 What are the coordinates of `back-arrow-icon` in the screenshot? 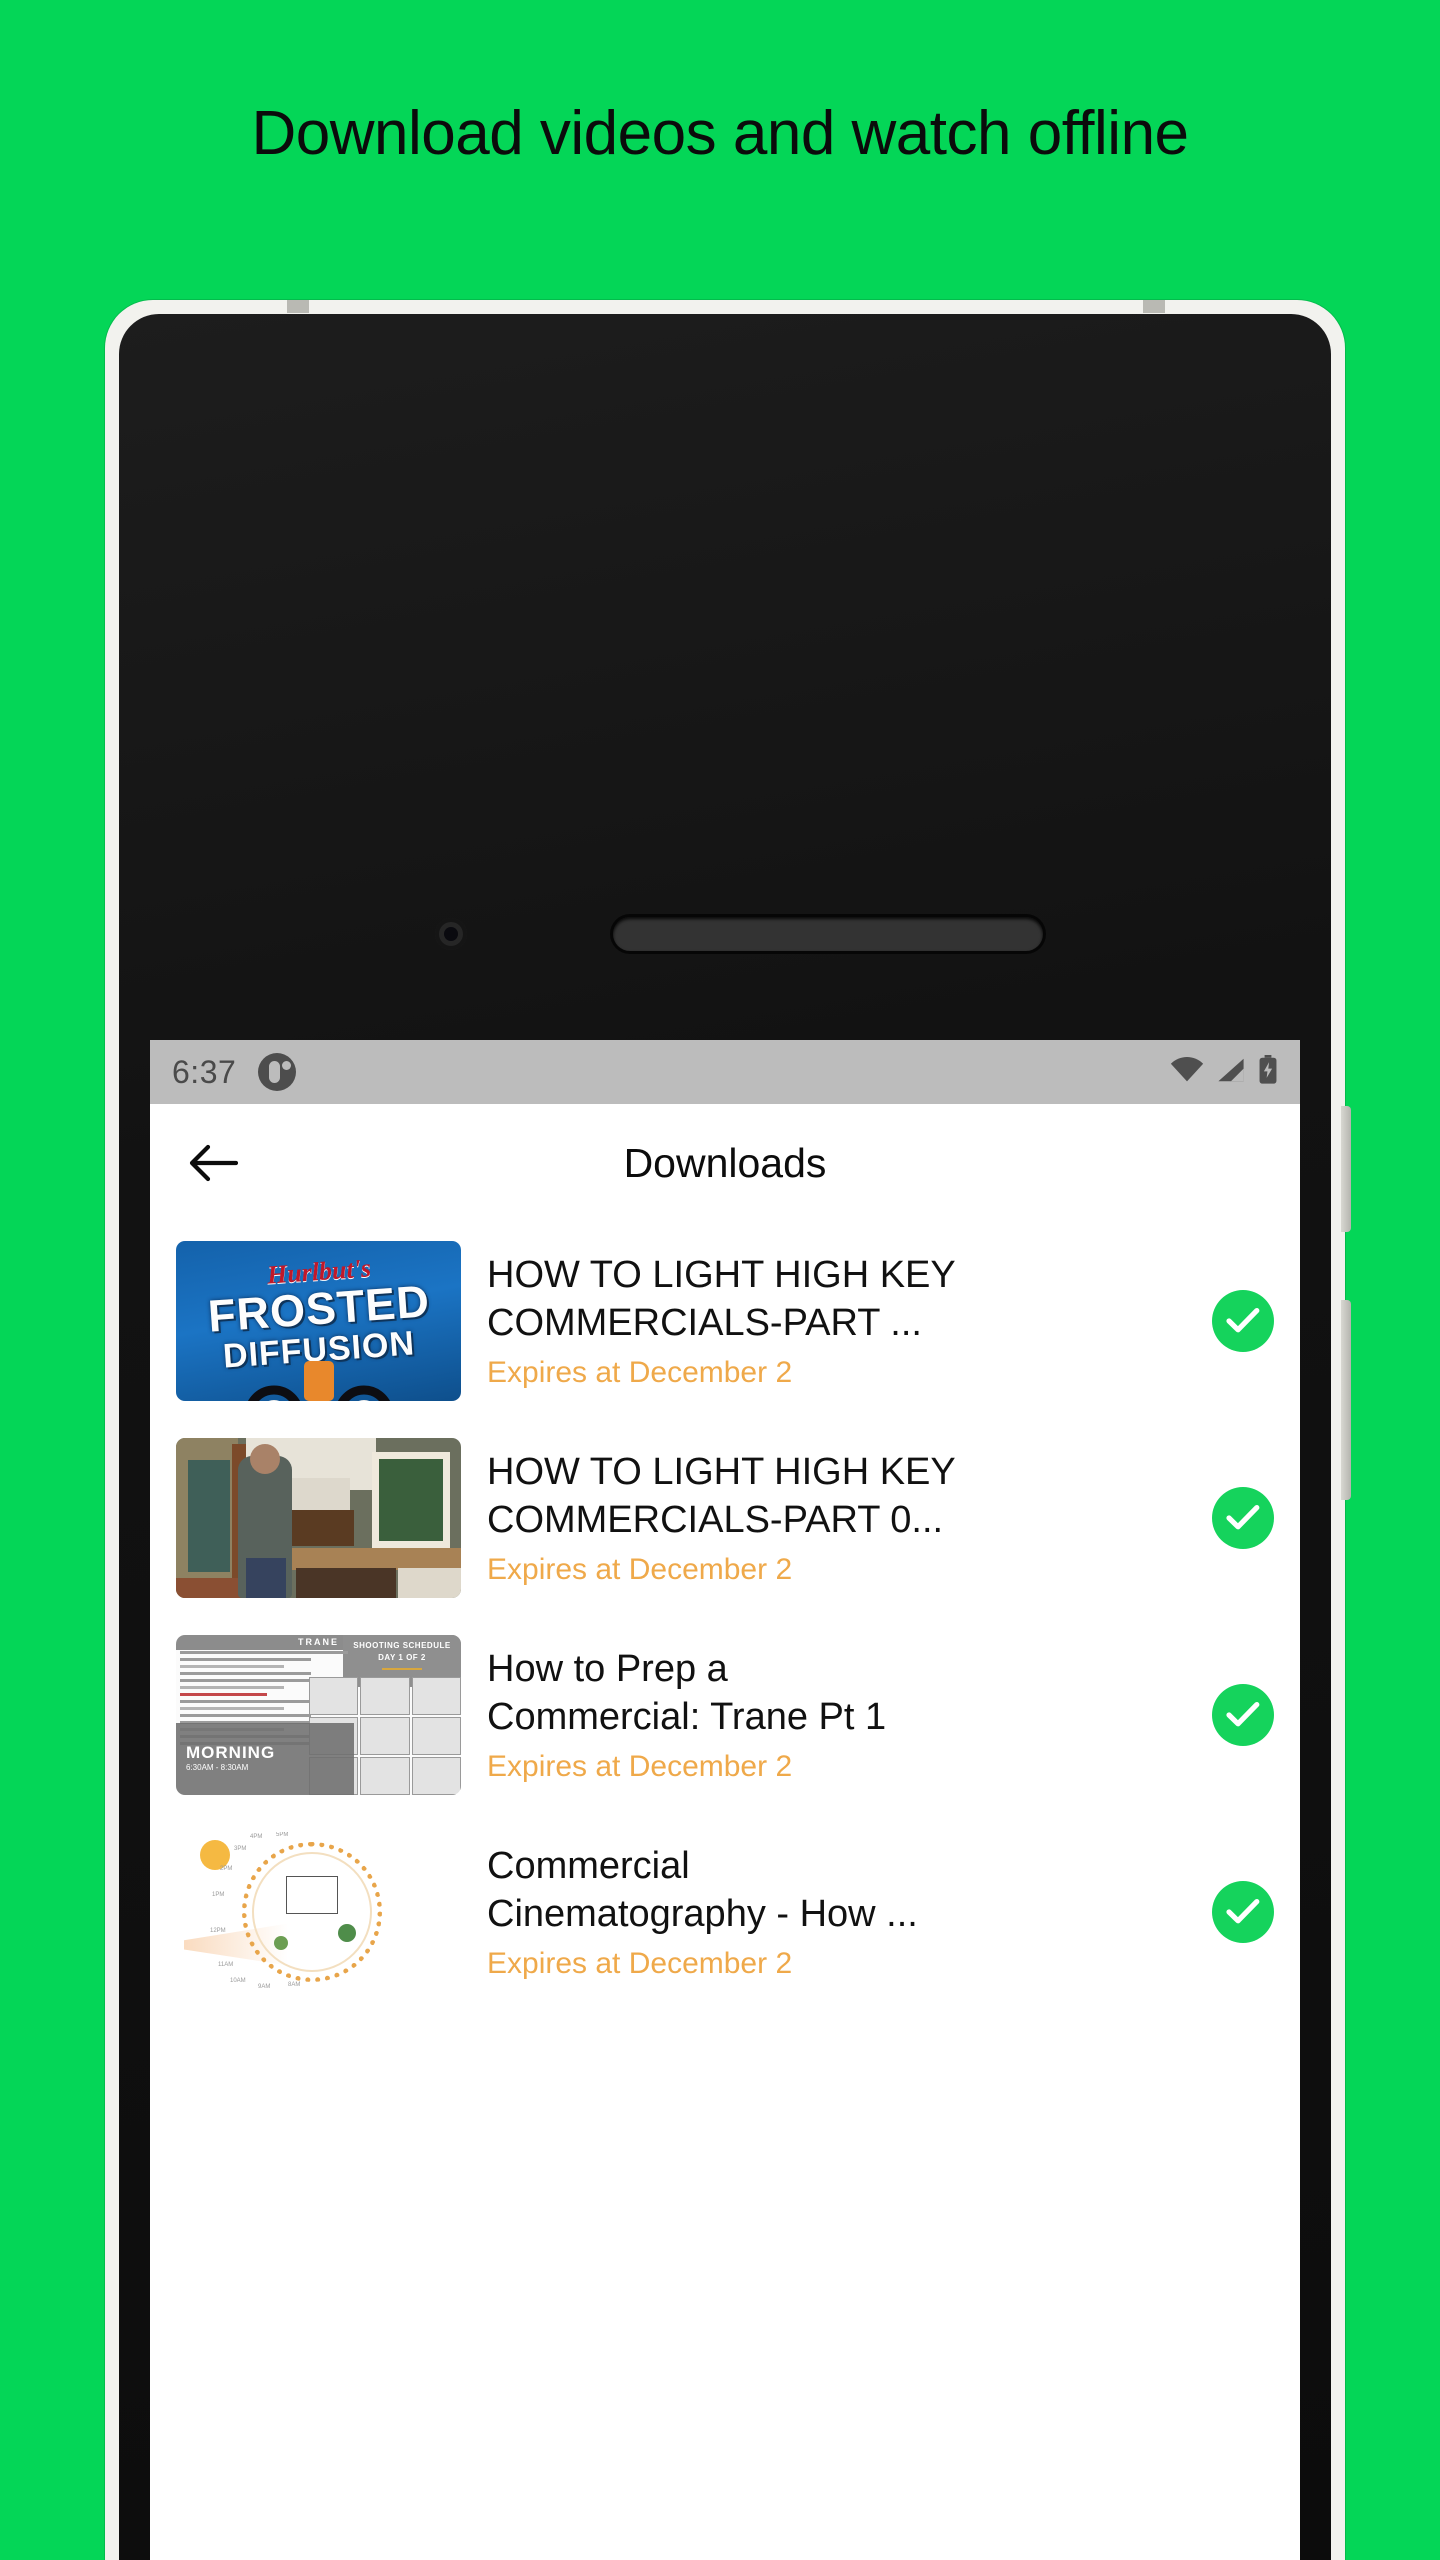 It's located at (213, 1163).